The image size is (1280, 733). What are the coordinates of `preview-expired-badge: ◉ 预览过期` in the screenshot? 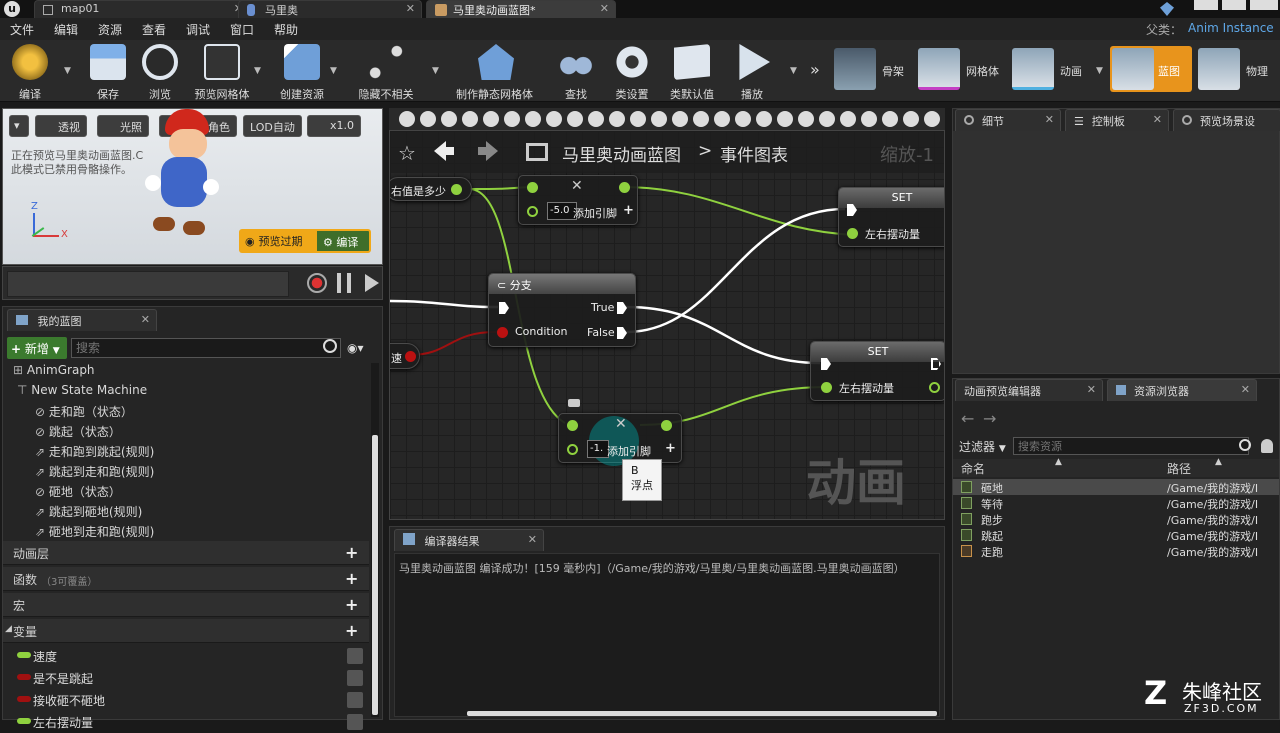 It's located at (277, 241).